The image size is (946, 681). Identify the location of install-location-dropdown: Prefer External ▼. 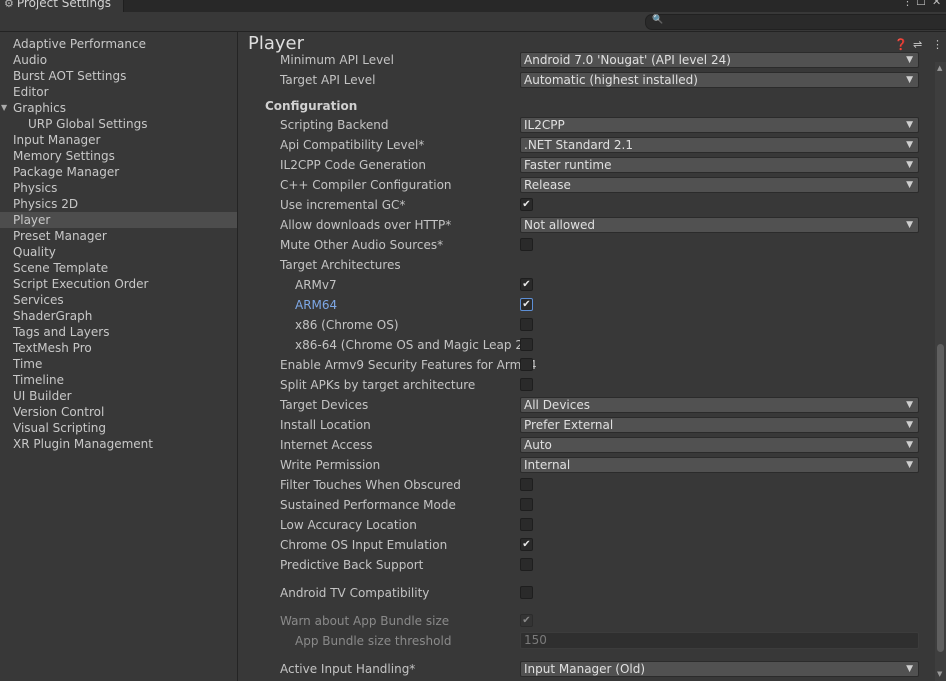
(719, 425).